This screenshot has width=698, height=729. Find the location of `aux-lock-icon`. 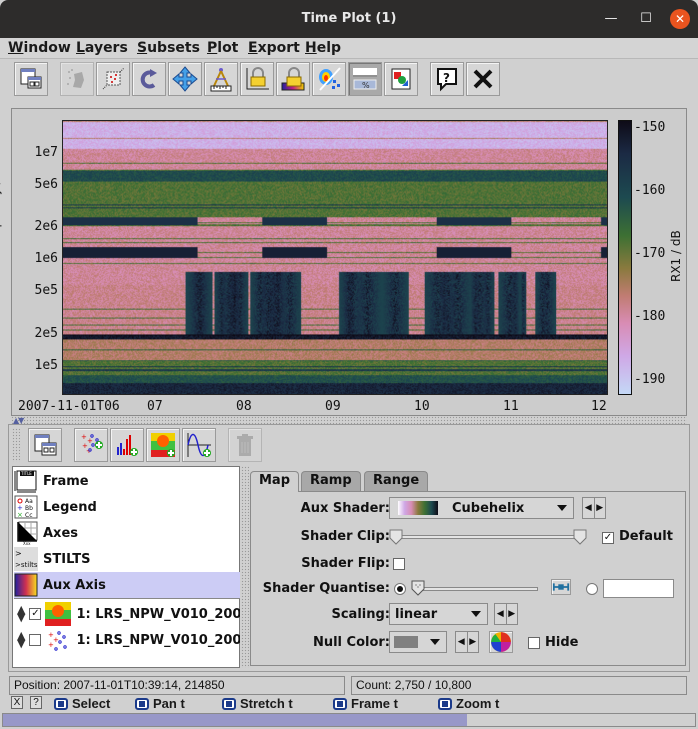

aux-lock-icon is located at coordinates (293, 79).